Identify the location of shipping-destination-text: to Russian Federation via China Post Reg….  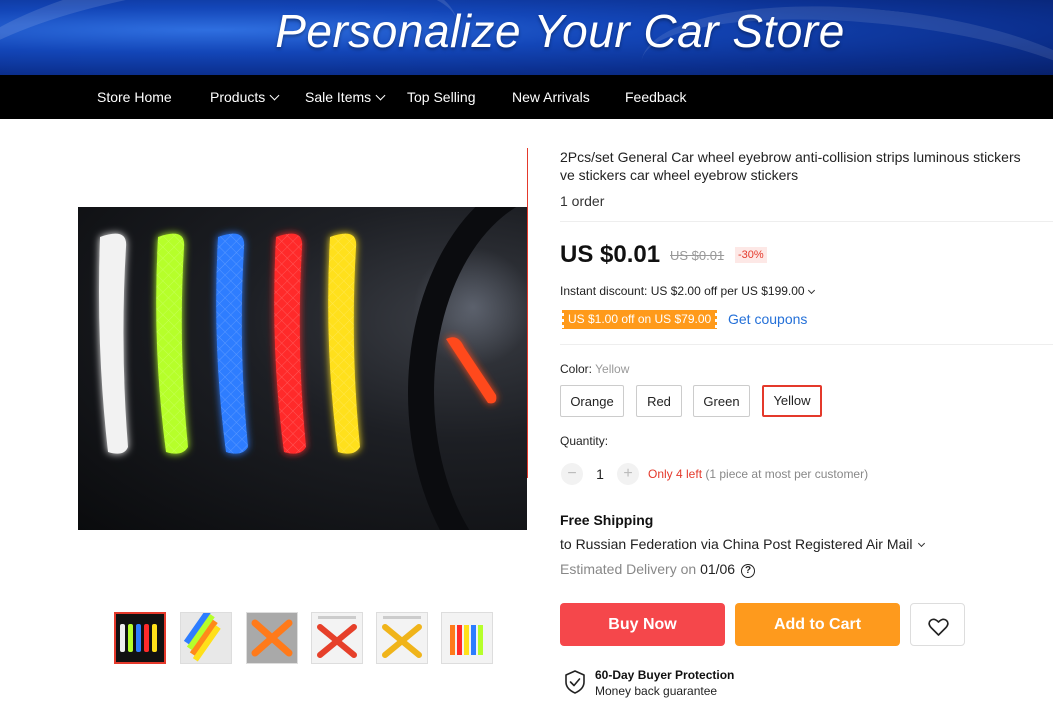
(736, 544).